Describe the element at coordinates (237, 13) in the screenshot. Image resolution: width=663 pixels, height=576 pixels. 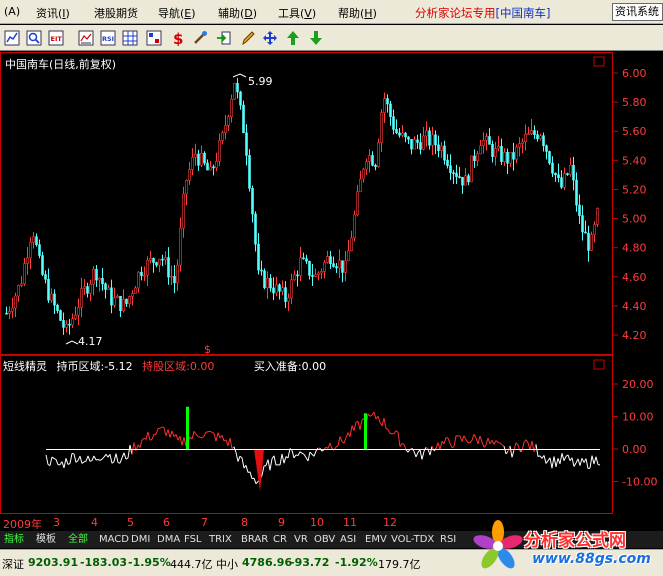
I see `menu-assist: 辅助(D)` at that location.